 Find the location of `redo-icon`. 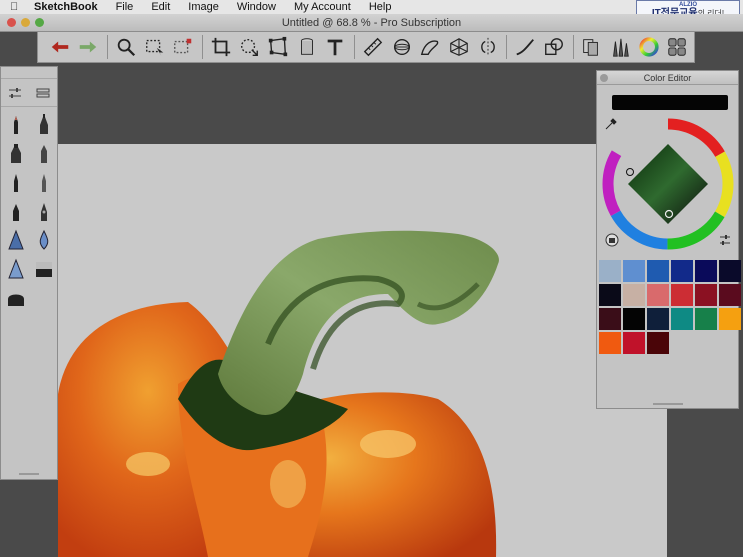

redo-icon is located at coordinates (88, 47).